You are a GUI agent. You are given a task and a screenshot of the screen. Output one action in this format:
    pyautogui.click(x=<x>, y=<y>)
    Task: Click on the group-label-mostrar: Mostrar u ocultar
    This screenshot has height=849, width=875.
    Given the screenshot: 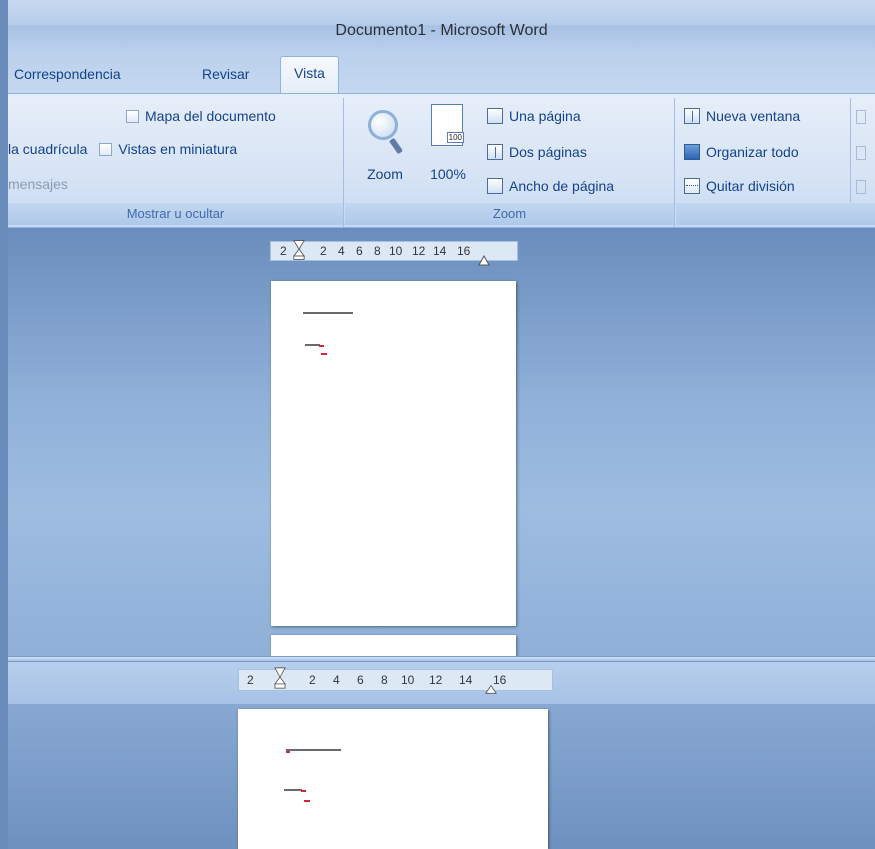 What is the action you would take?
    pyautogui.click(x=175, y=214)
    